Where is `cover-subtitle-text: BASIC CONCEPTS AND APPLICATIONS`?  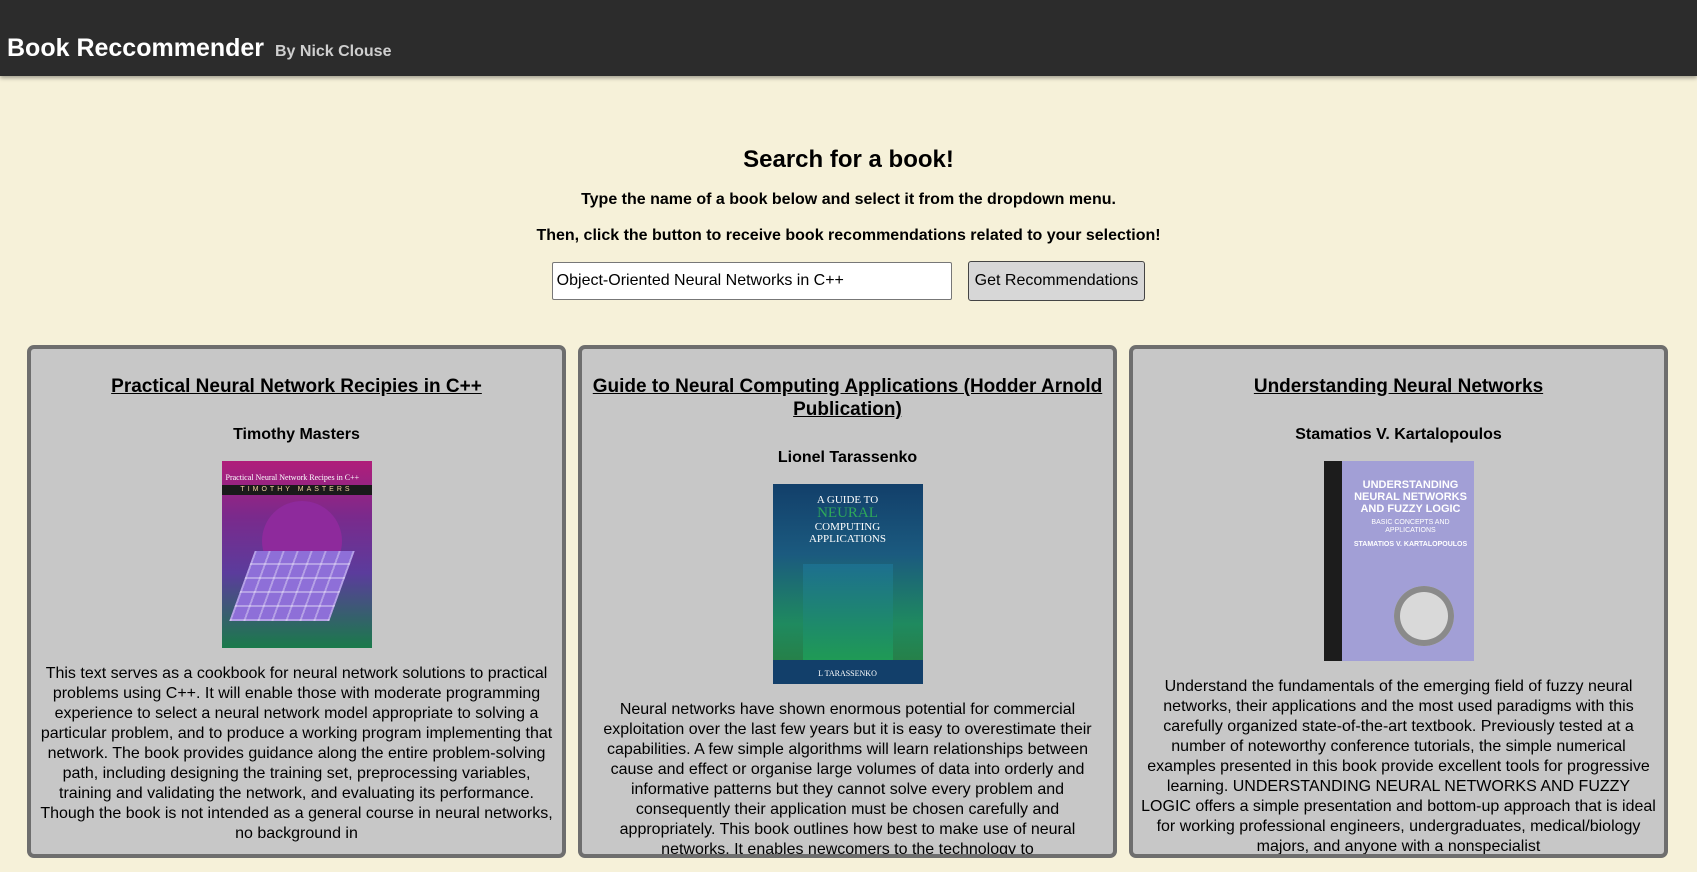 cover-subtitle-text: BASIC CONCEPTS AND APPLICATIONS is located at coordinates (1410, 526).